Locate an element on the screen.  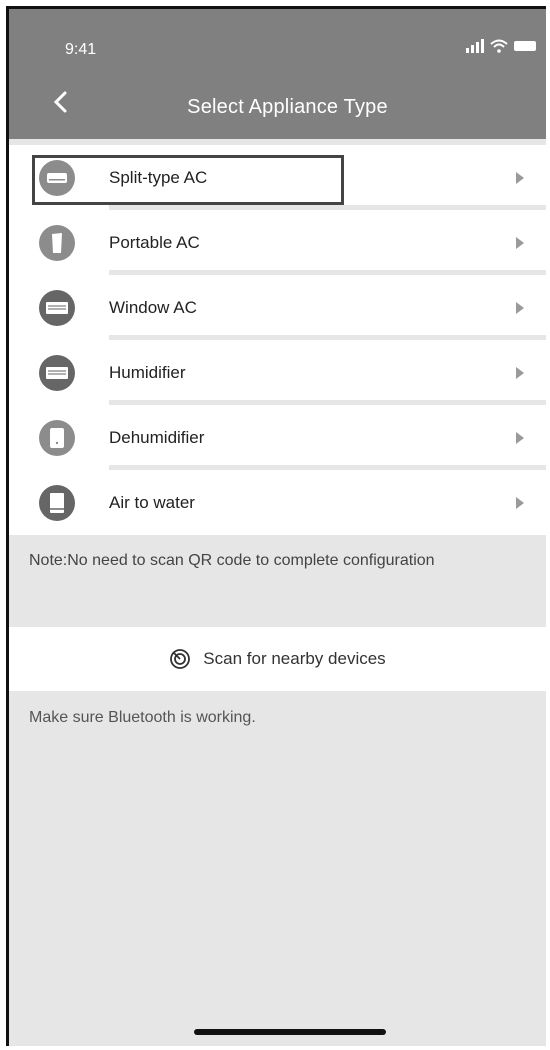
list-item-air-to-water: Air to water is located at coordinates (277, 502).